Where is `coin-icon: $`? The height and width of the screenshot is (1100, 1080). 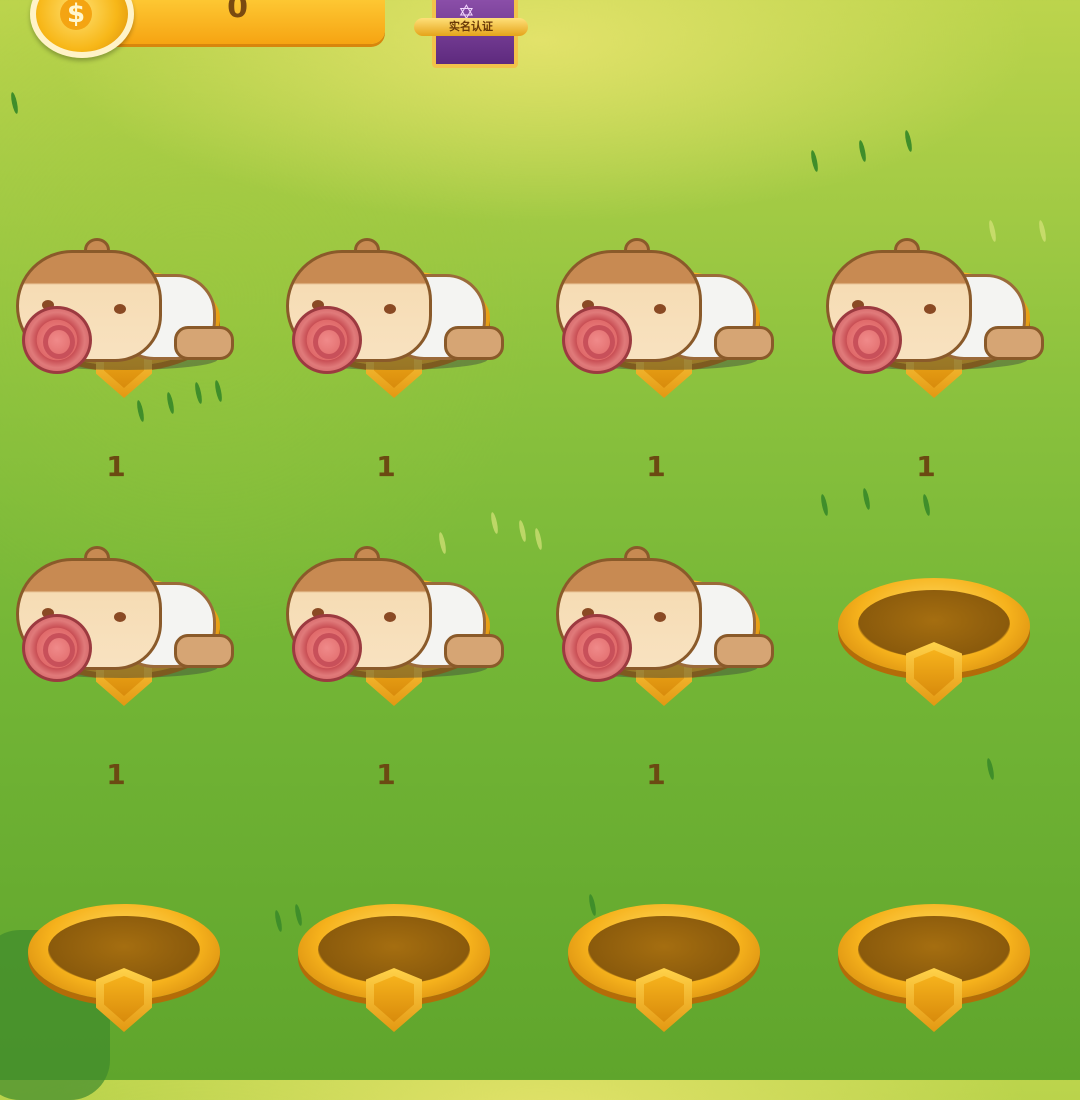 coin-icon: $ is located at coordinates (82, 29).